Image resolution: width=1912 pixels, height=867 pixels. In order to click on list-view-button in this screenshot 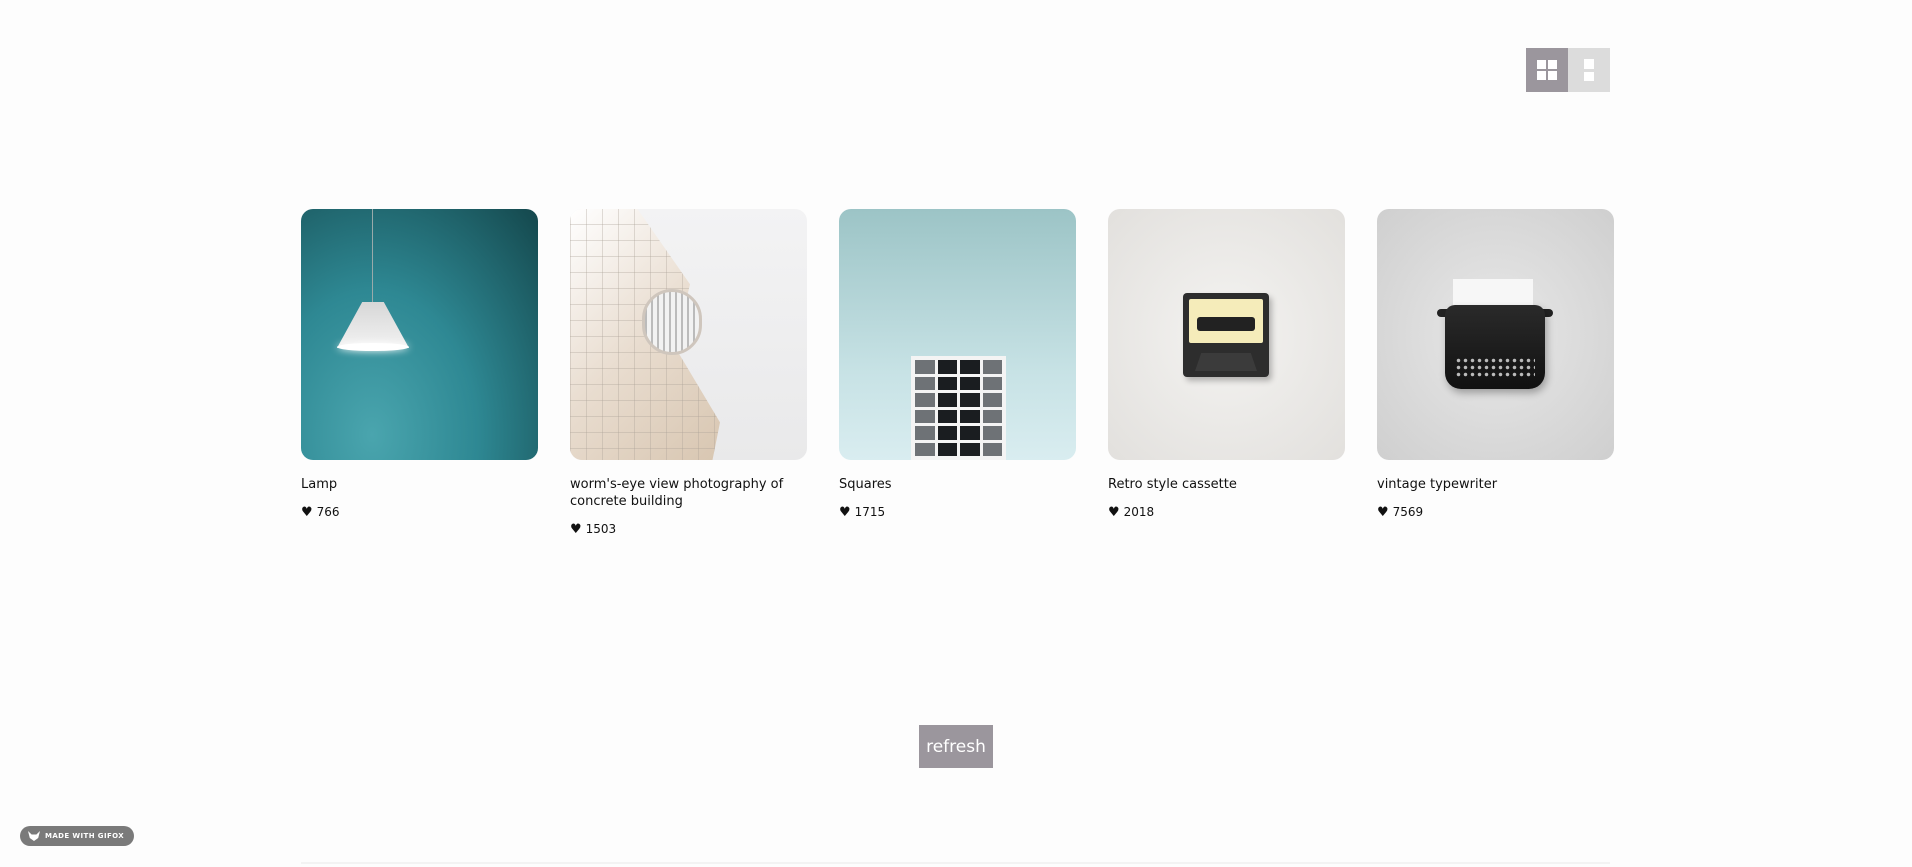, I will do `click(1589, 70)`.